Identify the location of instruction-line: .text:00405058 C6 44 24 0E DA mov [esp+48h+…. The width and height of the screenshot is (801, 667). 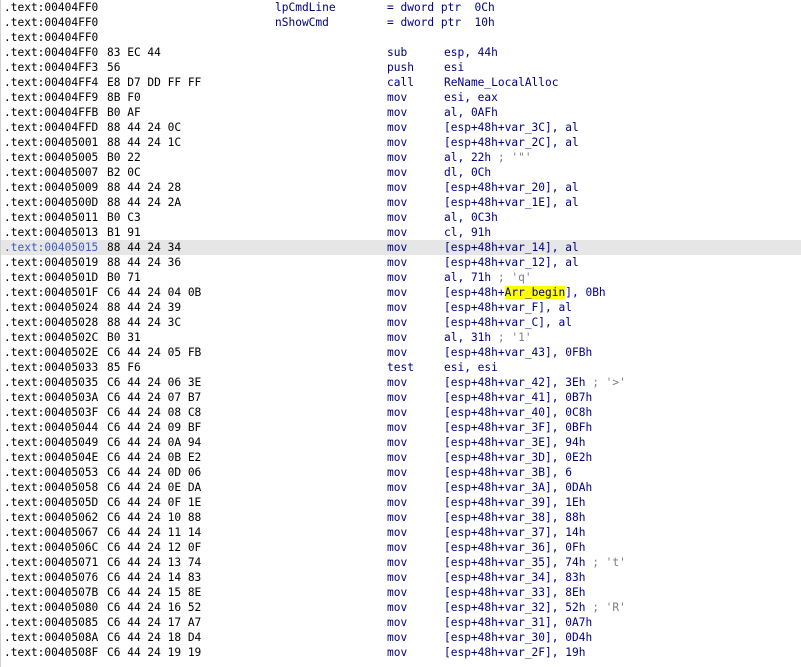
(401, 487).